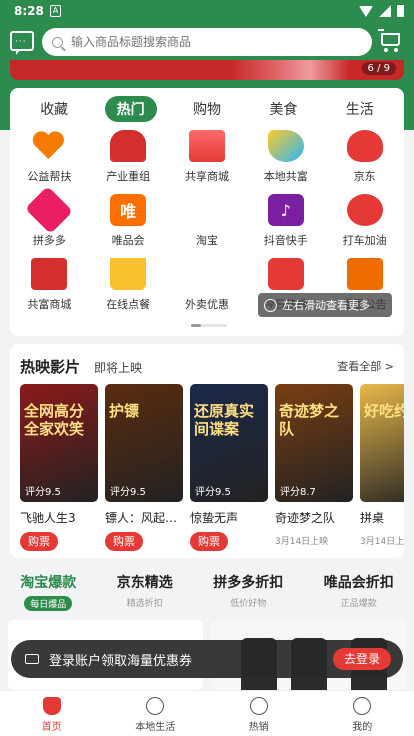  Describe the element at coordinates (206, 211) in the screenshot. I see `taobao-icon: 淘` at that location.